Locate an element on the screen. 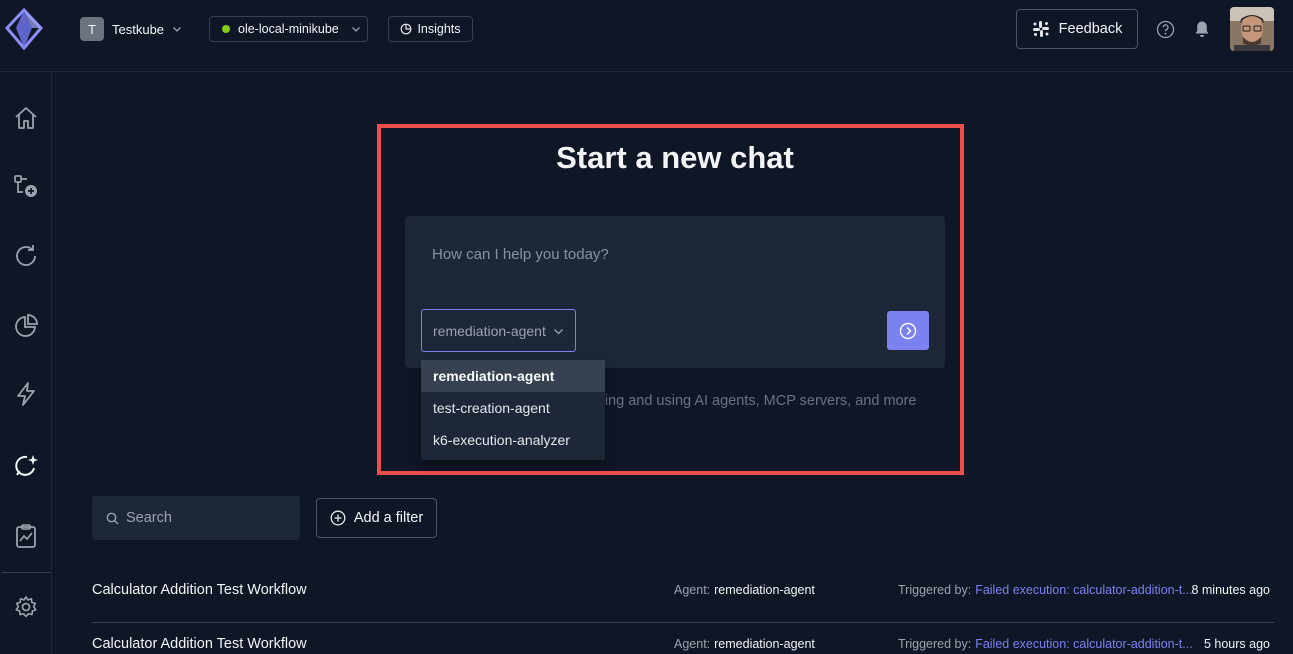  slack-icon is located at coordinates (1040, 29).